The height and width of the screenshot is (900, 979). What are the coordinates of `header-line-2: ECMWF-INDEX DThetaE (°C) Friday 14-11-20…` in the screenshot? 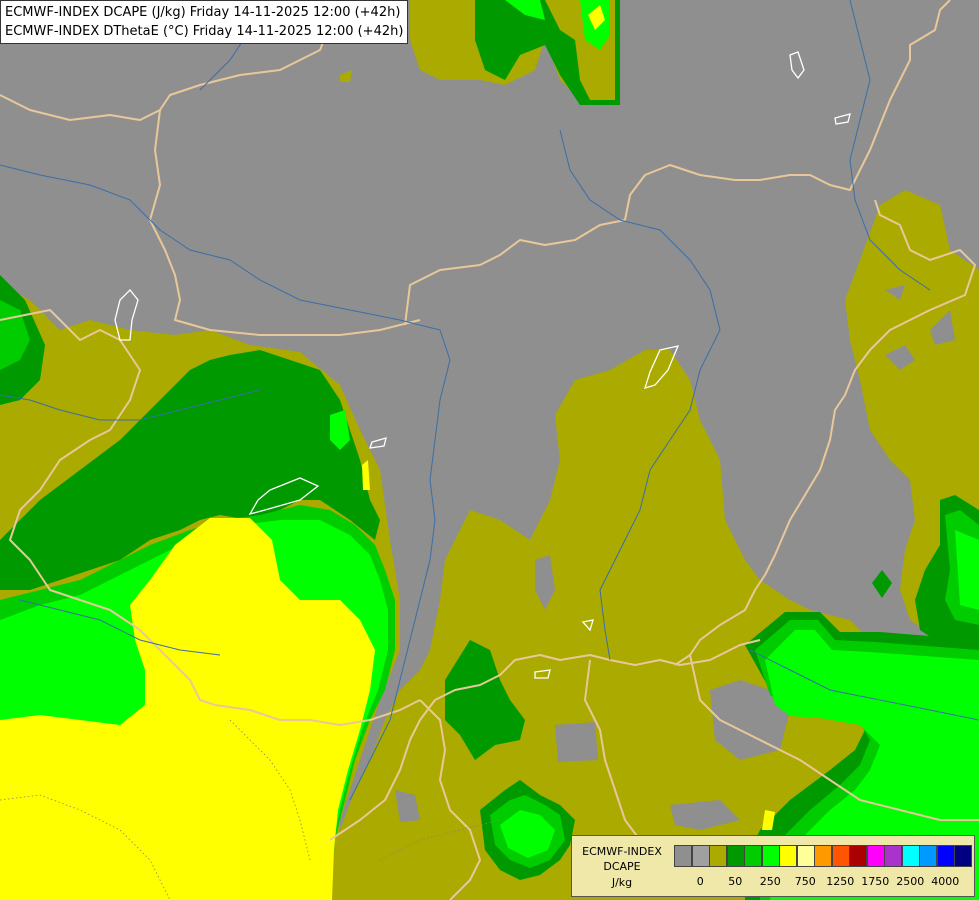 It's located at (204, 31).